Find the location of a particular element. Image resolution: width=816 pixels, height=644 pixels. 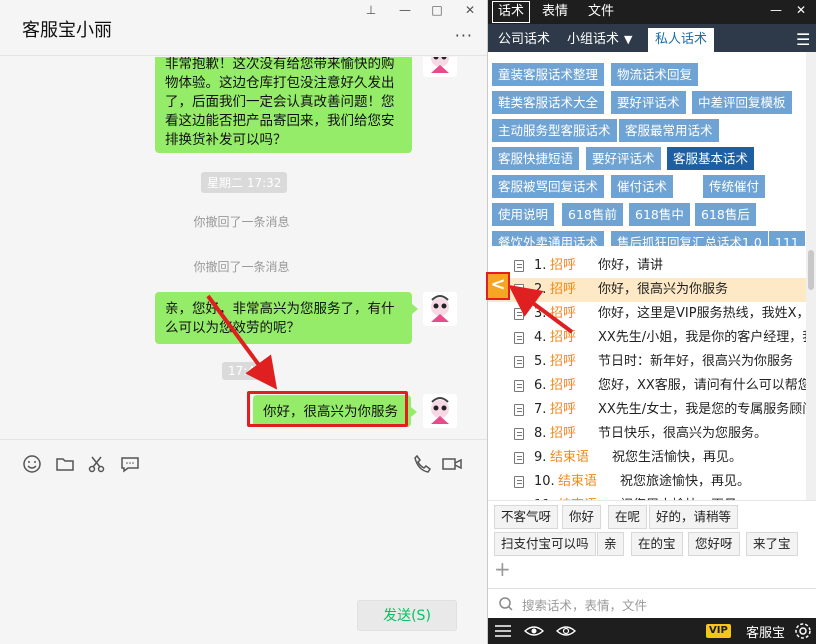

tab-scripts: 话术 is located at coordinates (511, 12).